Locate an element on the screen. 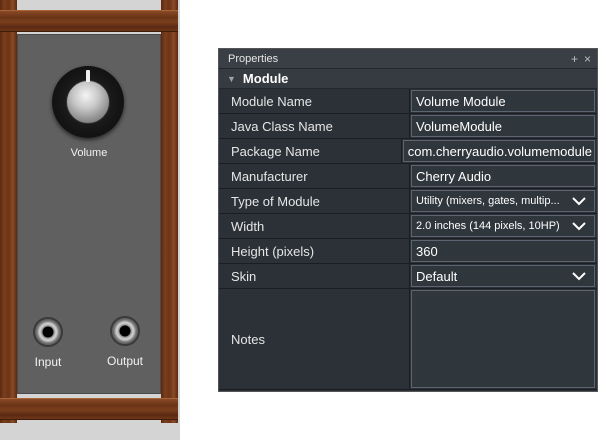 Image resolution: width=600 pixels, height=440 pixels. property-key: Type of Module is located at coordinates (314, 201).